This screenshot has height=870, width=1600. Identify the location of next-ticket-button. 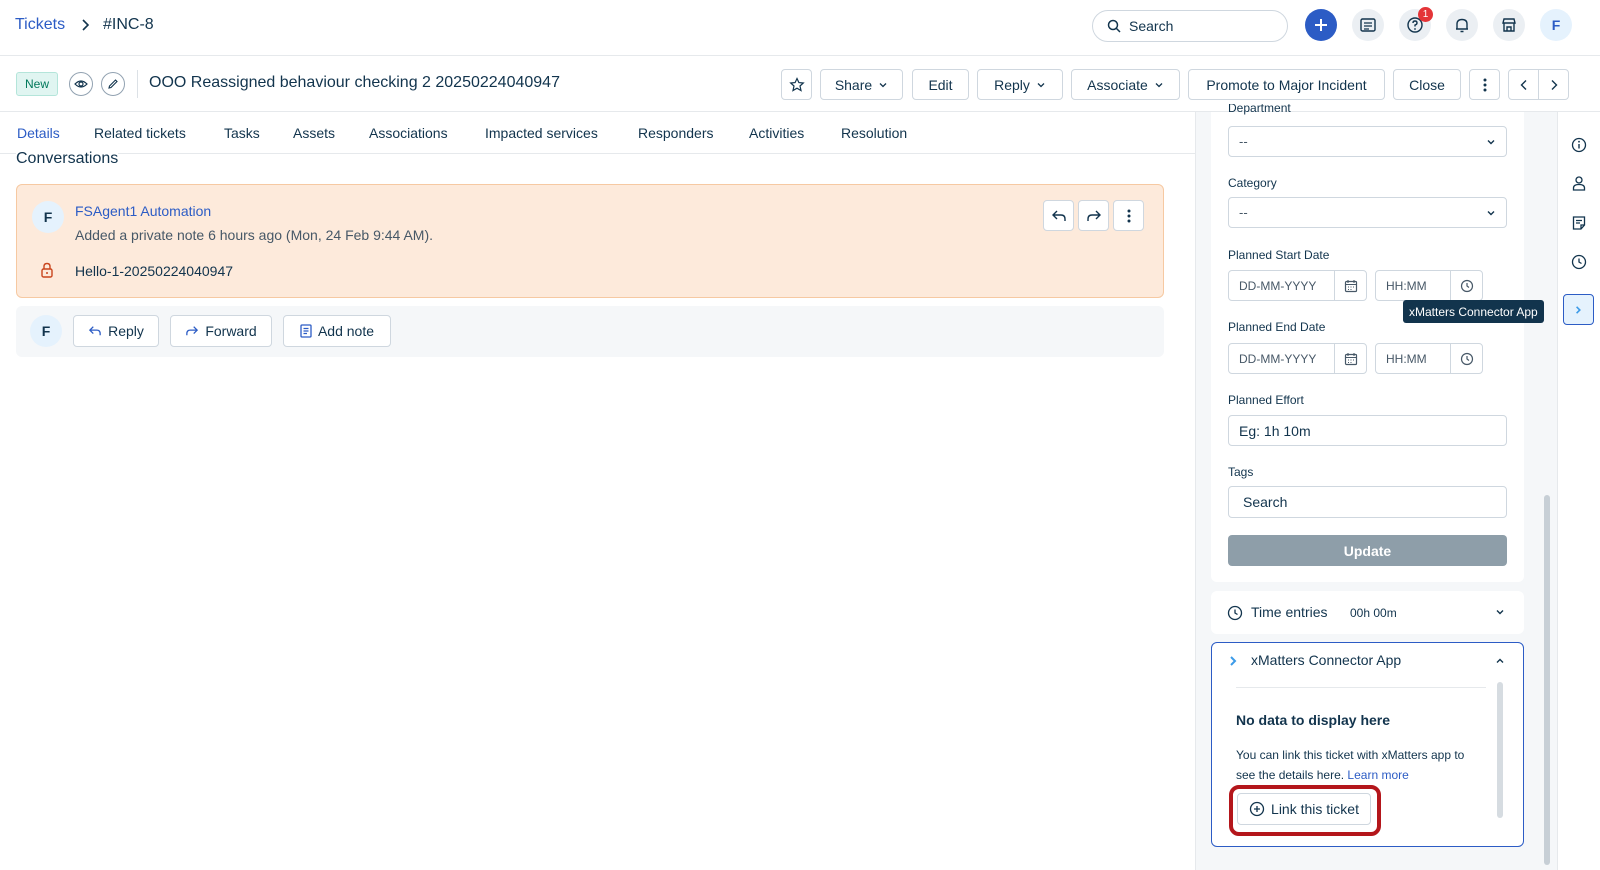
(1553, 84).